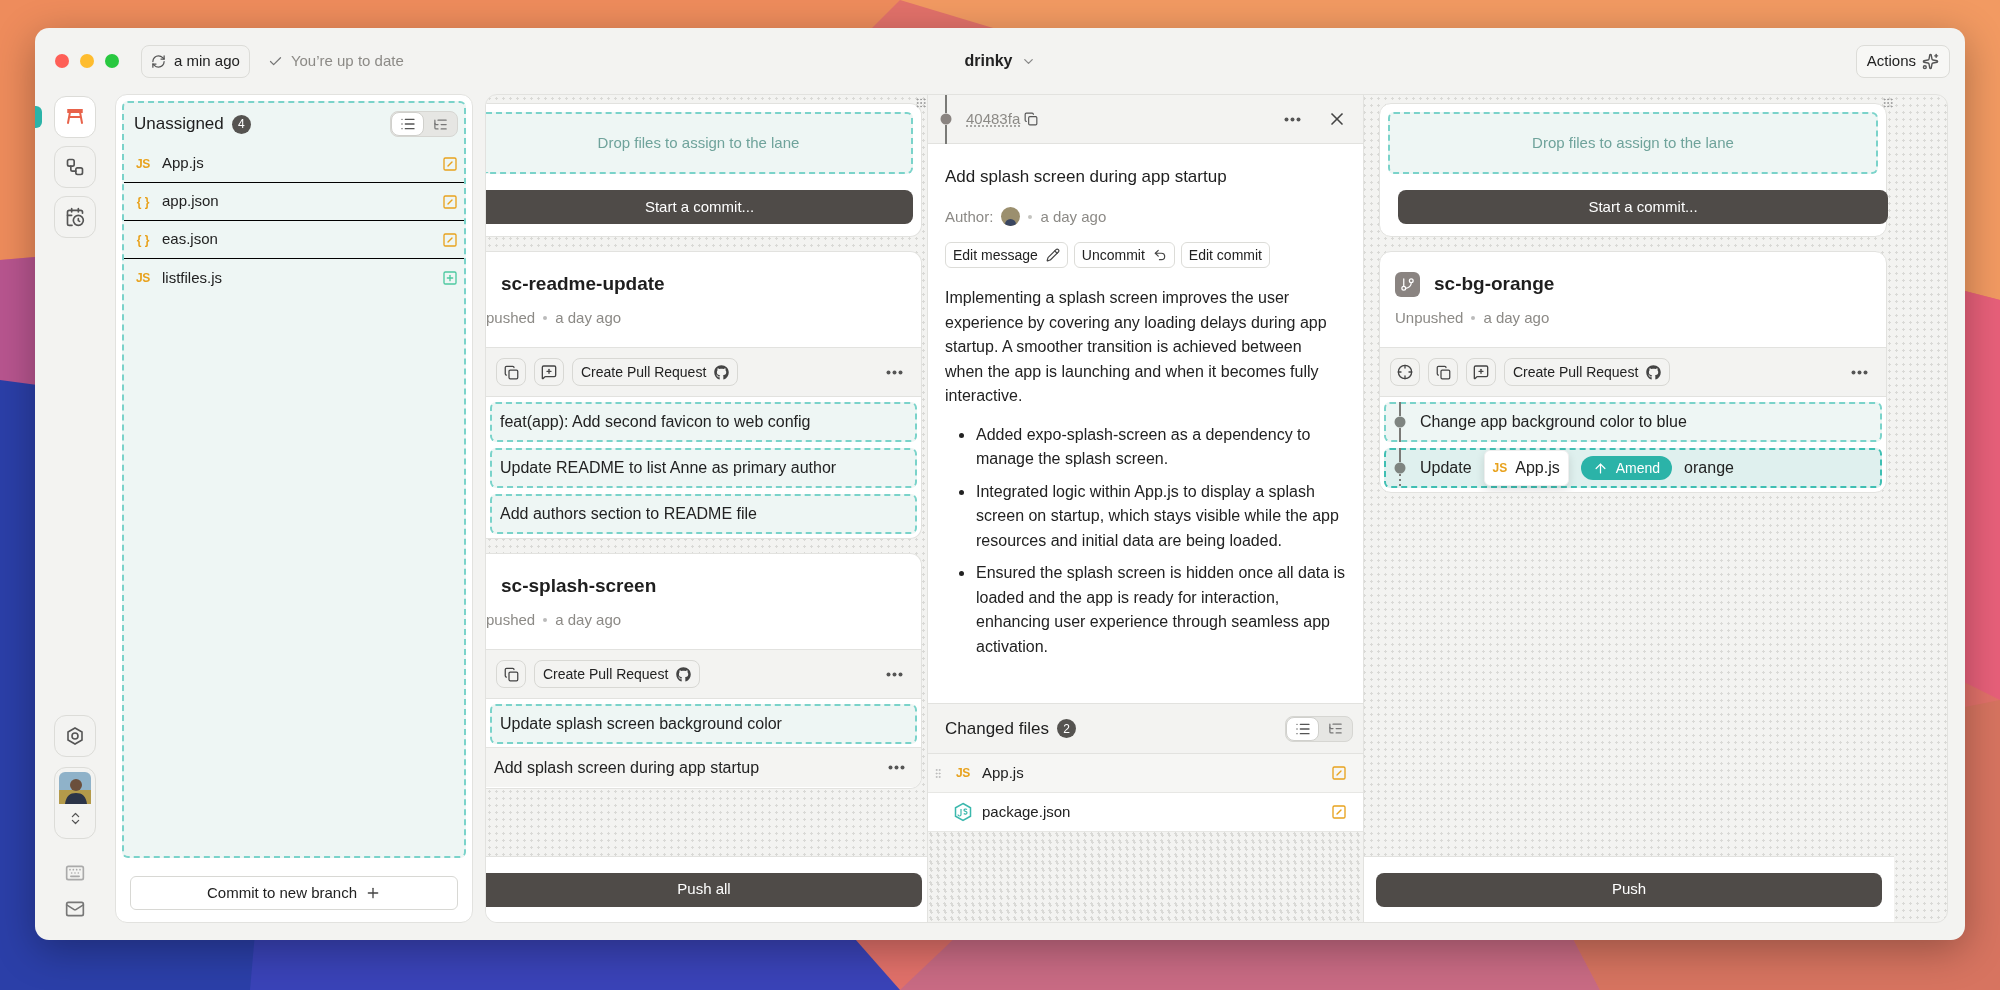 The height and width of the screenshot is (990, 2000). Describe the element at coordinates (1553, 422) in the screenshot. I see `commit-title: Change app background color to blue` at that location.